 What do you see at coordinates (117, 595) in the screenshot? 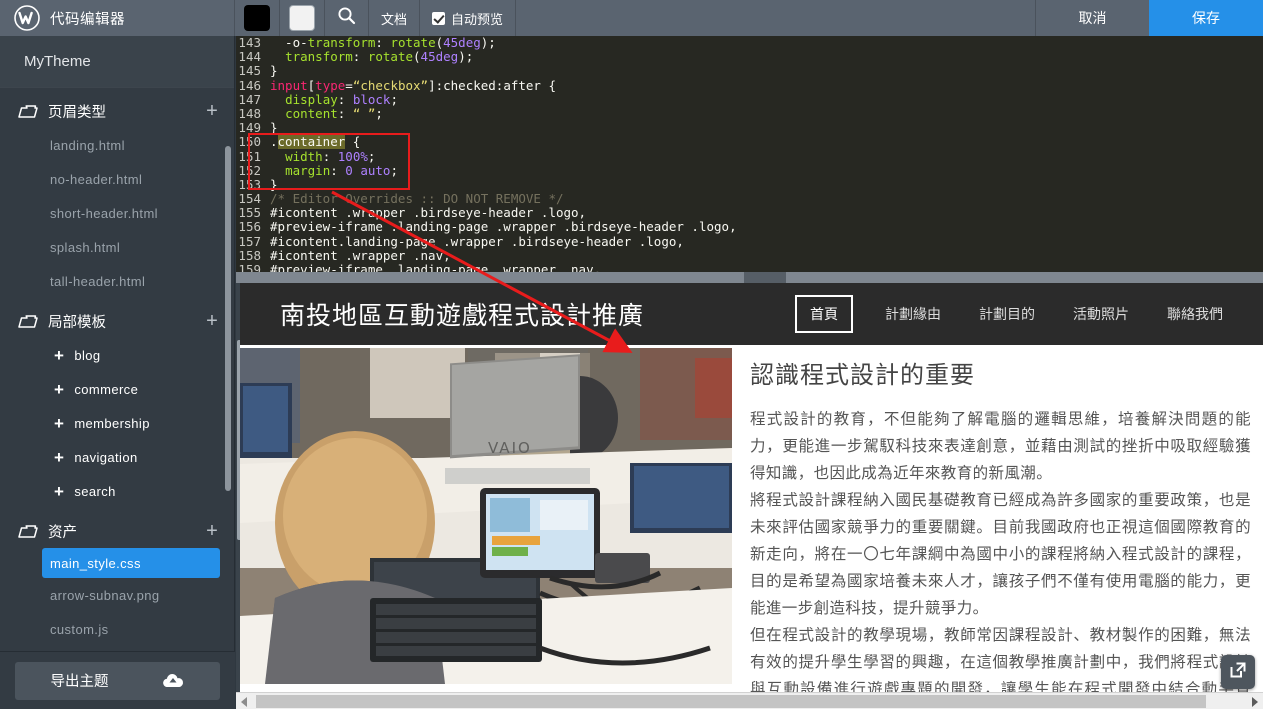
I see `tree-file-arrow-subnav-png: arrow-subnav.png` at bounding box center [117, 595].